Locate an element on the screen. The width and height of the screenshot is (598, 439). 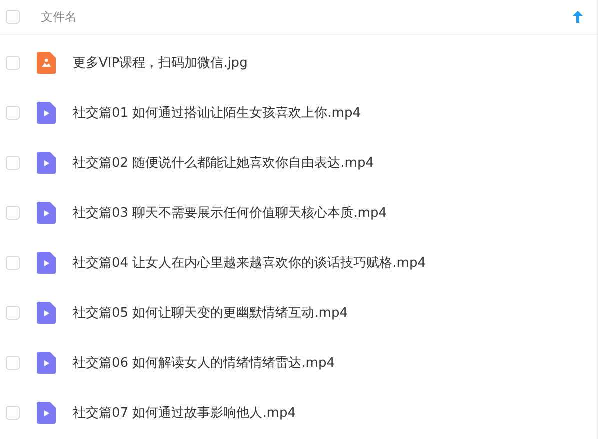
file-name: 社交篇04 让女人在内心里越来越喜欢你的谈话技巧赋格.mp4 is located at coordinates (249, 263).